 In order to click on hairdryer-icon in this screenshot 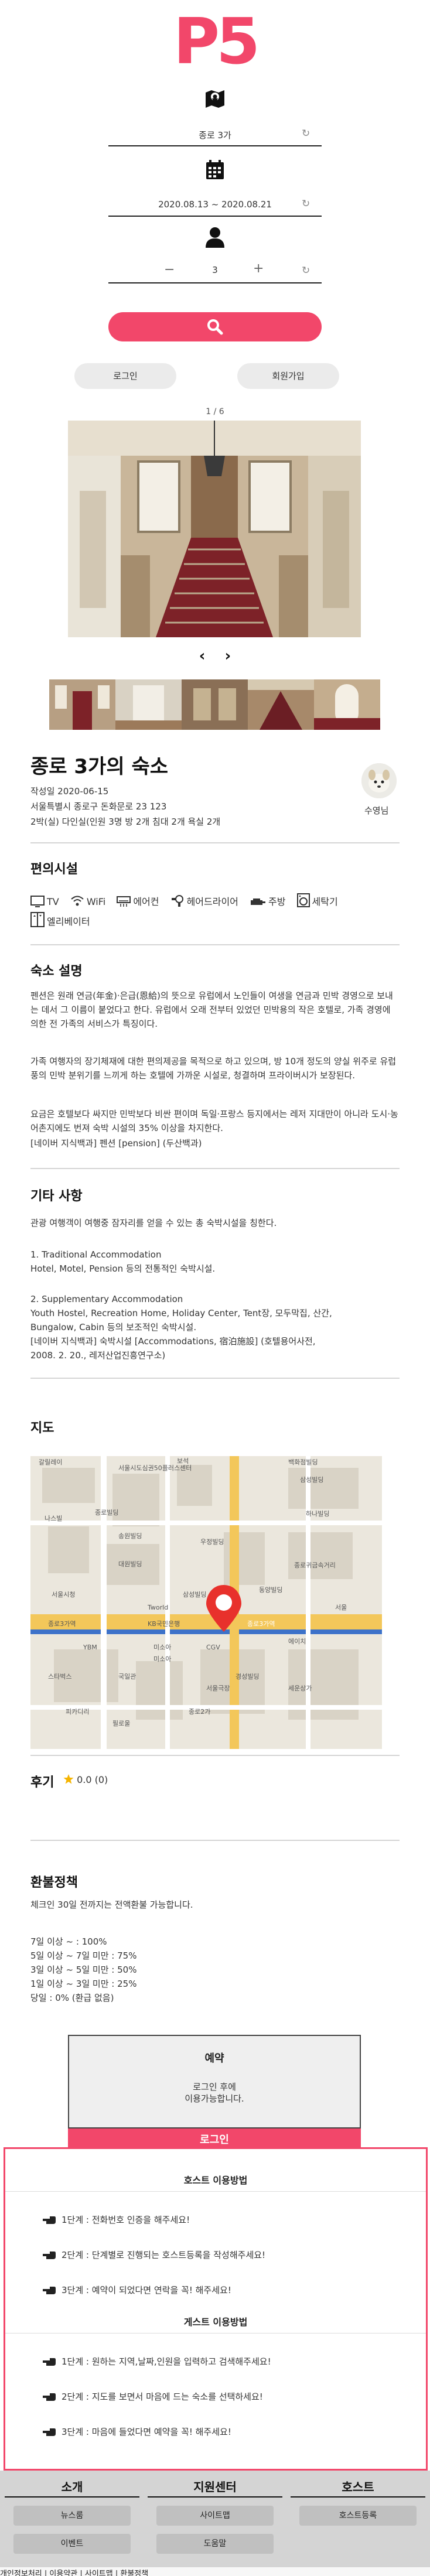, I will do `click(177, 901)`.